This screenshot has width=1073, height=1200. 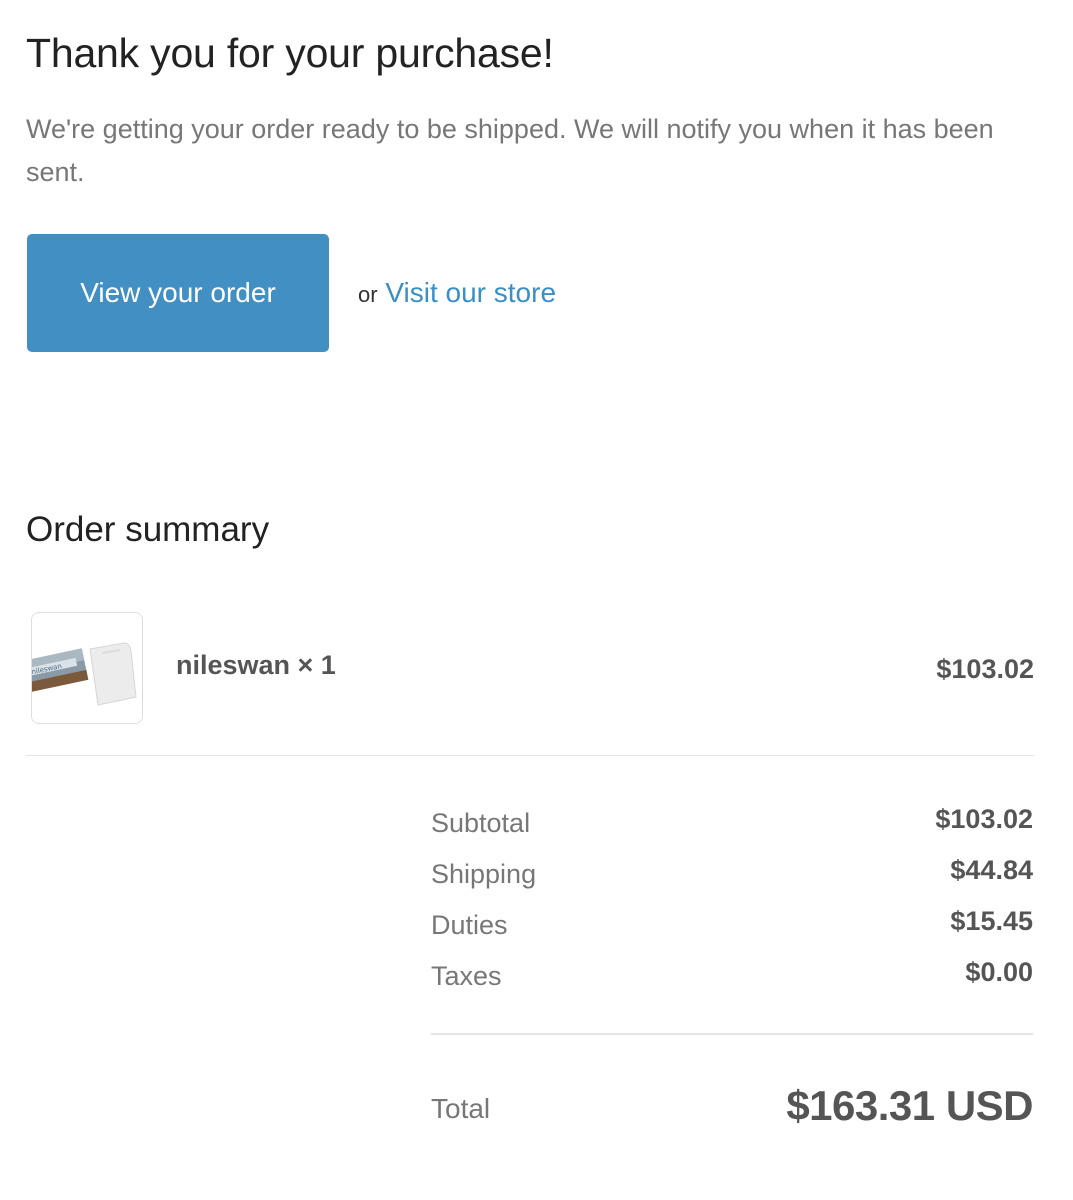 I want to click on page-title: Thank you for your purchase!, so click(x=290, y=53).